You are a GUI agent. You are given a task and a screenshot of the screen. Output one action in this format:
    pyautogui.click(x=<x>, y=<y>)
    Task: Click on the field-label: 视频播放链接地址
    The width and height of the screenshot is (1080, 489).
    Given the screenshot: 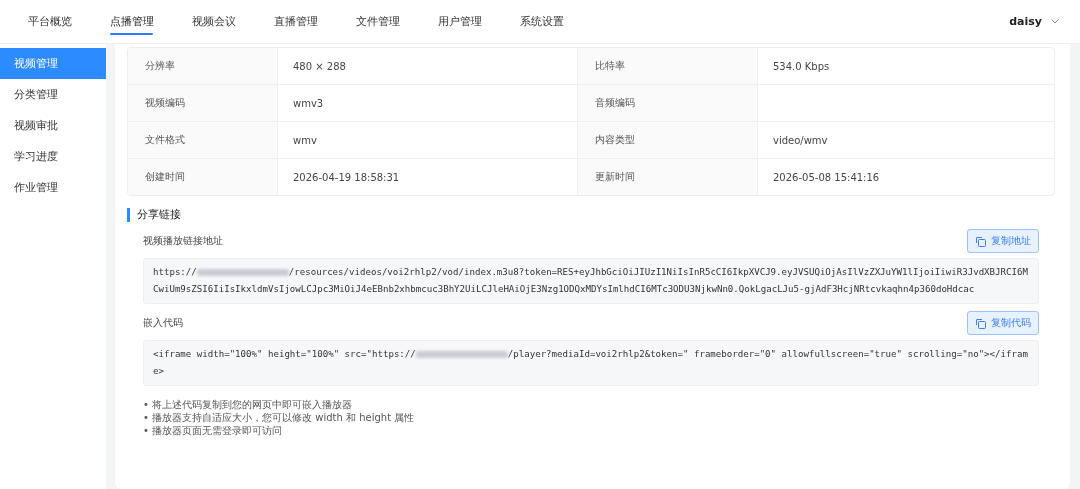 What is the action you would take?
    pyautogui.click(x=183, y=241)
    